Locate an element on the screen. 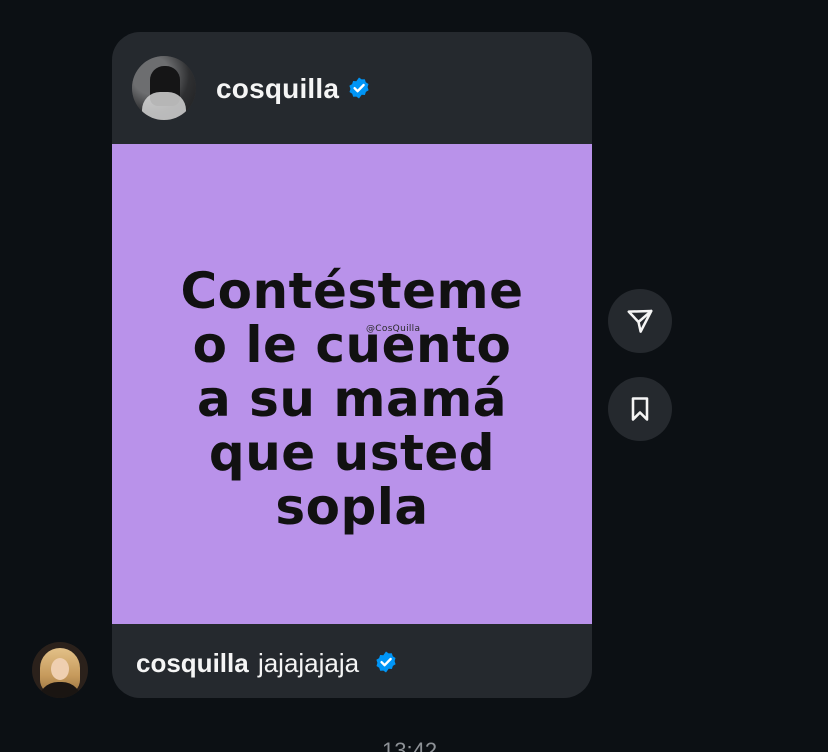  paper-plane-icon is located at coordinates (640, 321).